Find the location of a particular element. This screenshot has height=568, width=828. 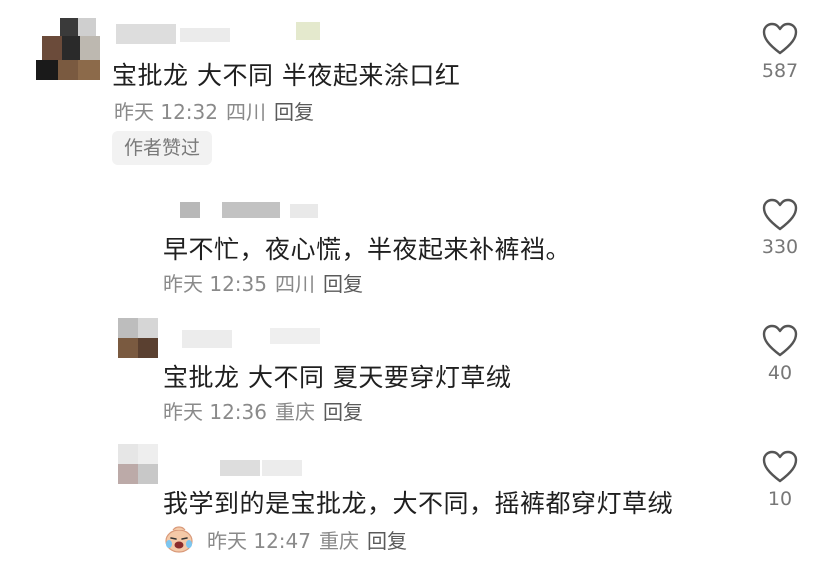

comment-meta: 昨天 12:36 重庆 回复 is located at coordinates (267, 410).